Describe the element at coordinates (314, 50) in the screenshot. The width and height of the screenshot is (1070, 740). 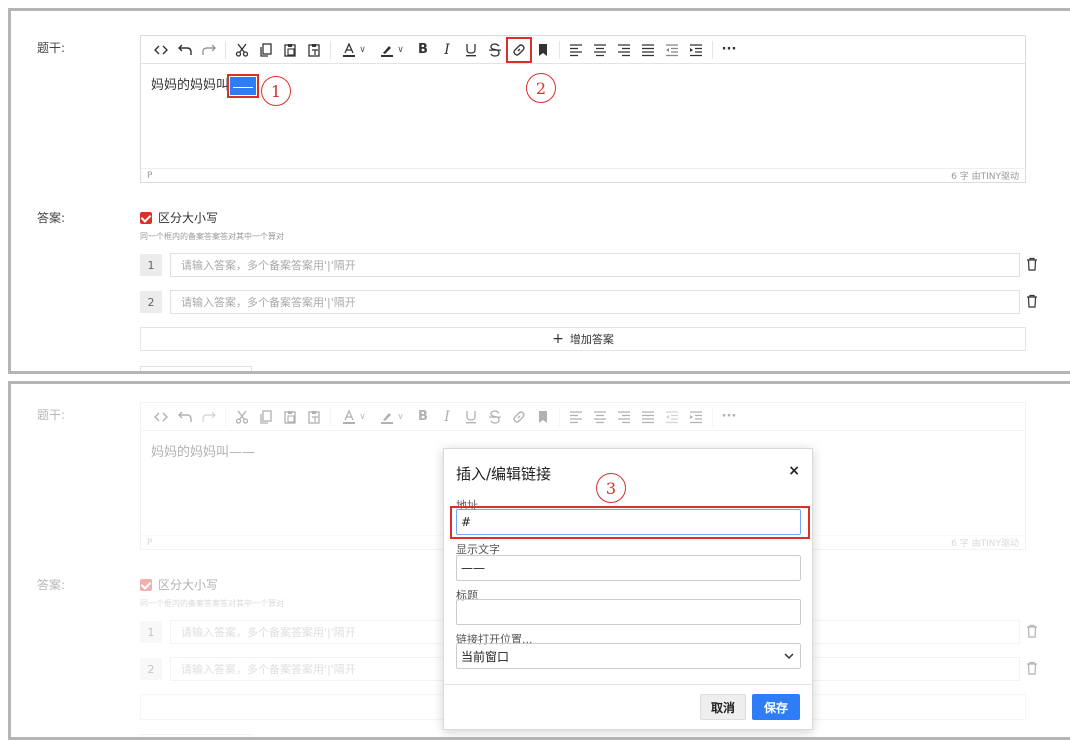
I see `paste-text-icon` at that location.